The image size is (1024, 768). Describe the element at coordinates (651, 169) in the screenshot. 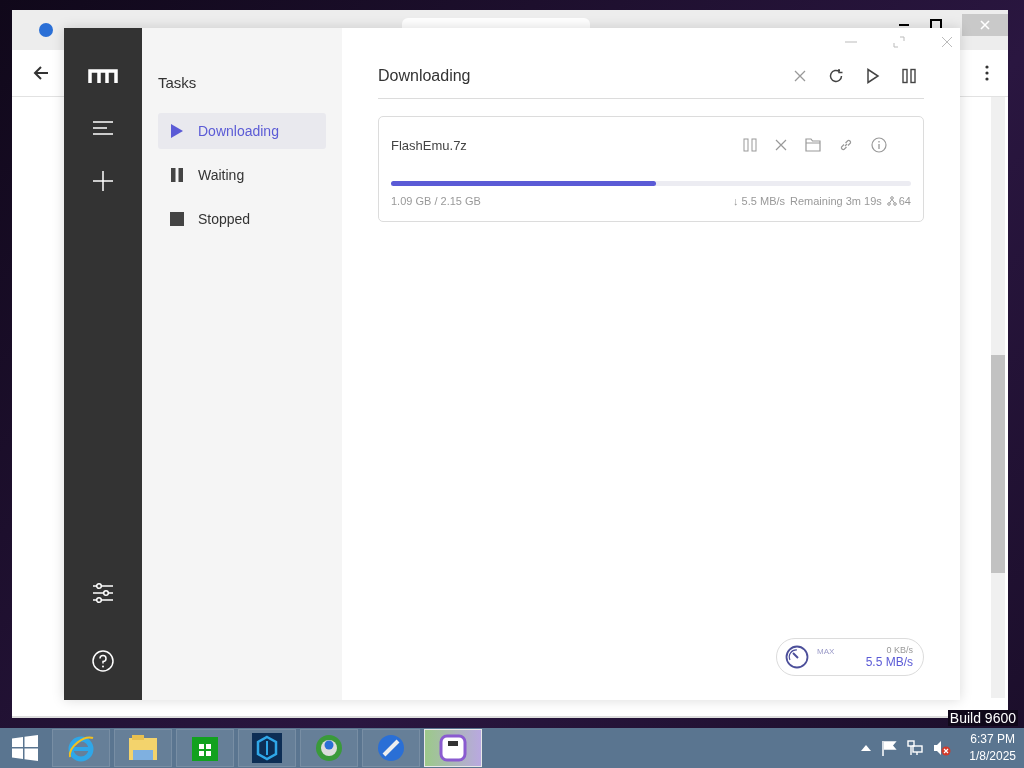

I see `task-card: FlashEmu.7z 1.09 GB / 2.15 GB ↓ 5.5 MB/s Remaining 3m 19s 64` at that location.